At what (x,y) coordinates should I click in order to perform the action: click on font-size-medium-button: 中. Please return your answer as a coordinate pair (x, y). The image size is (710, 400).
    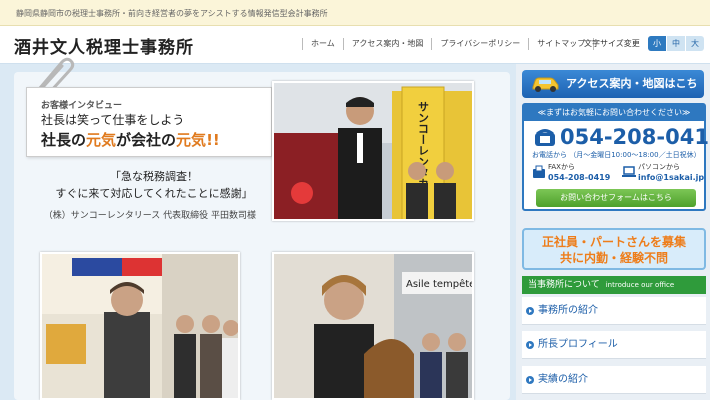
    Looking at the image, I should click on (675, 43).